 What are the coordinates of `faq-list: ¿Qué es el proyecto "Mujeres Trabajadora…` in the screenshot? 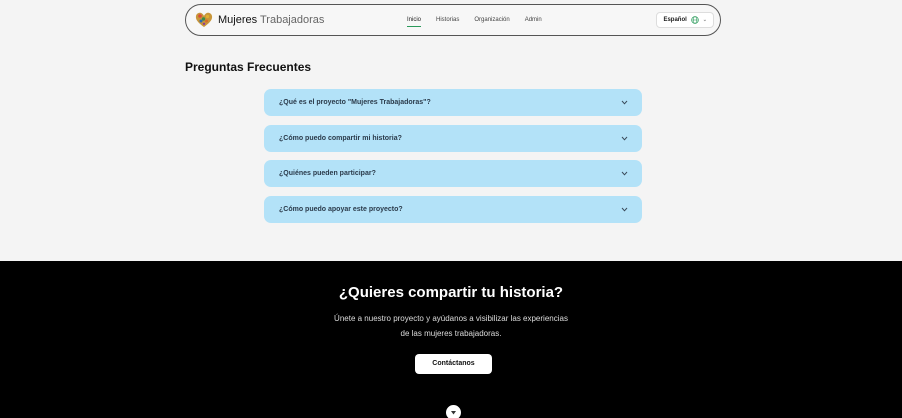 It's located at (453, 160).